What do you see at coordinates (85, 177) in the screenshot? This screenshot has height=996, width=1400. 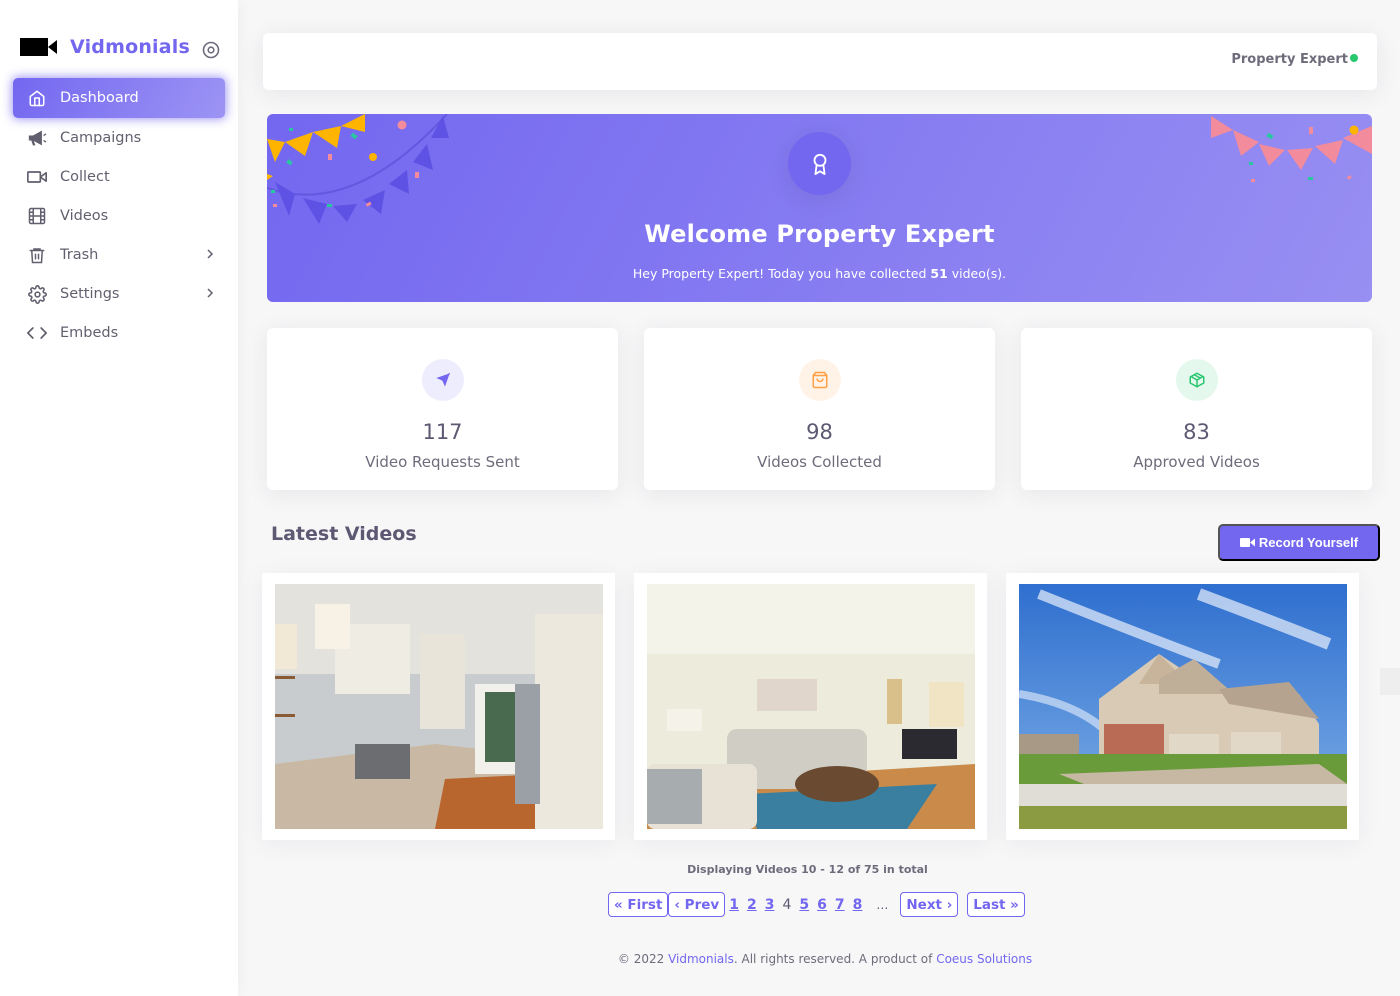 I see `sidebar-item-label: Collect` at bounding box center [85, 177].